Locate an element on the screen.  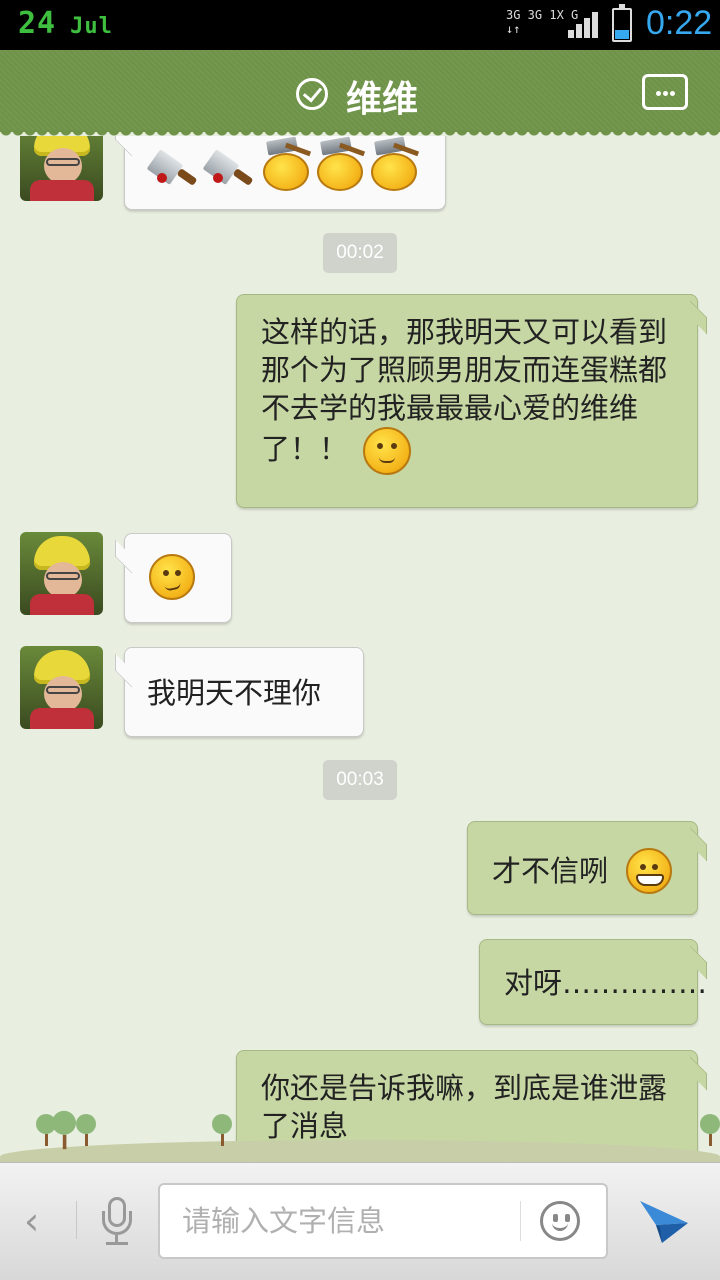
smiley-icon is located at coordinates (560, 1221).